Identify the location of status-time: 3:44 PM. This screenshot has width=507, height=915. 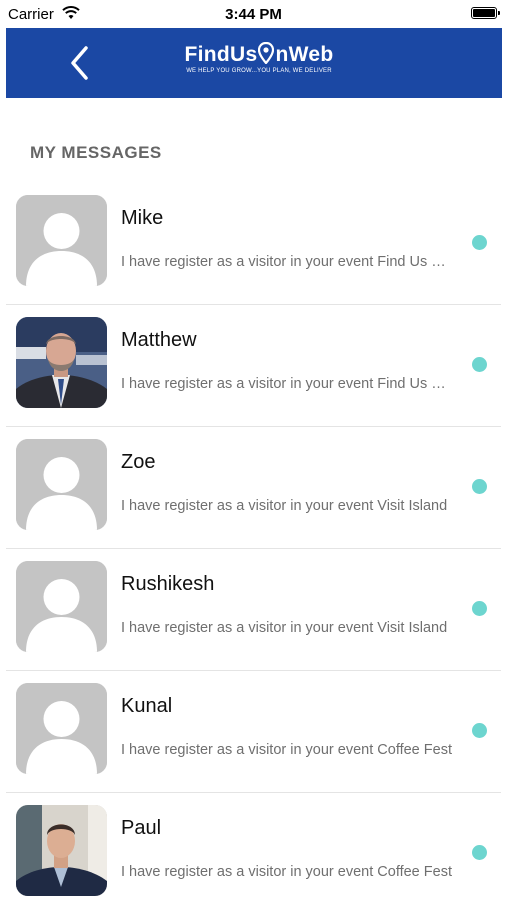
(253, 14).